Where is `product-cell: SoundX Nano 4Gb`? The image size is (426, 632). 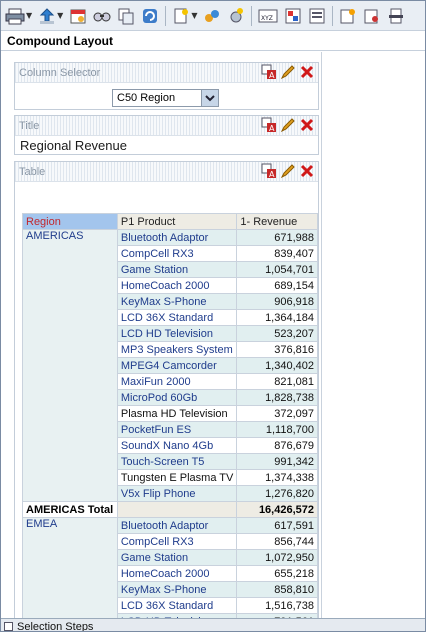
product-cell: SoundX Nano 4Gb is located at coordinates (177, 445).